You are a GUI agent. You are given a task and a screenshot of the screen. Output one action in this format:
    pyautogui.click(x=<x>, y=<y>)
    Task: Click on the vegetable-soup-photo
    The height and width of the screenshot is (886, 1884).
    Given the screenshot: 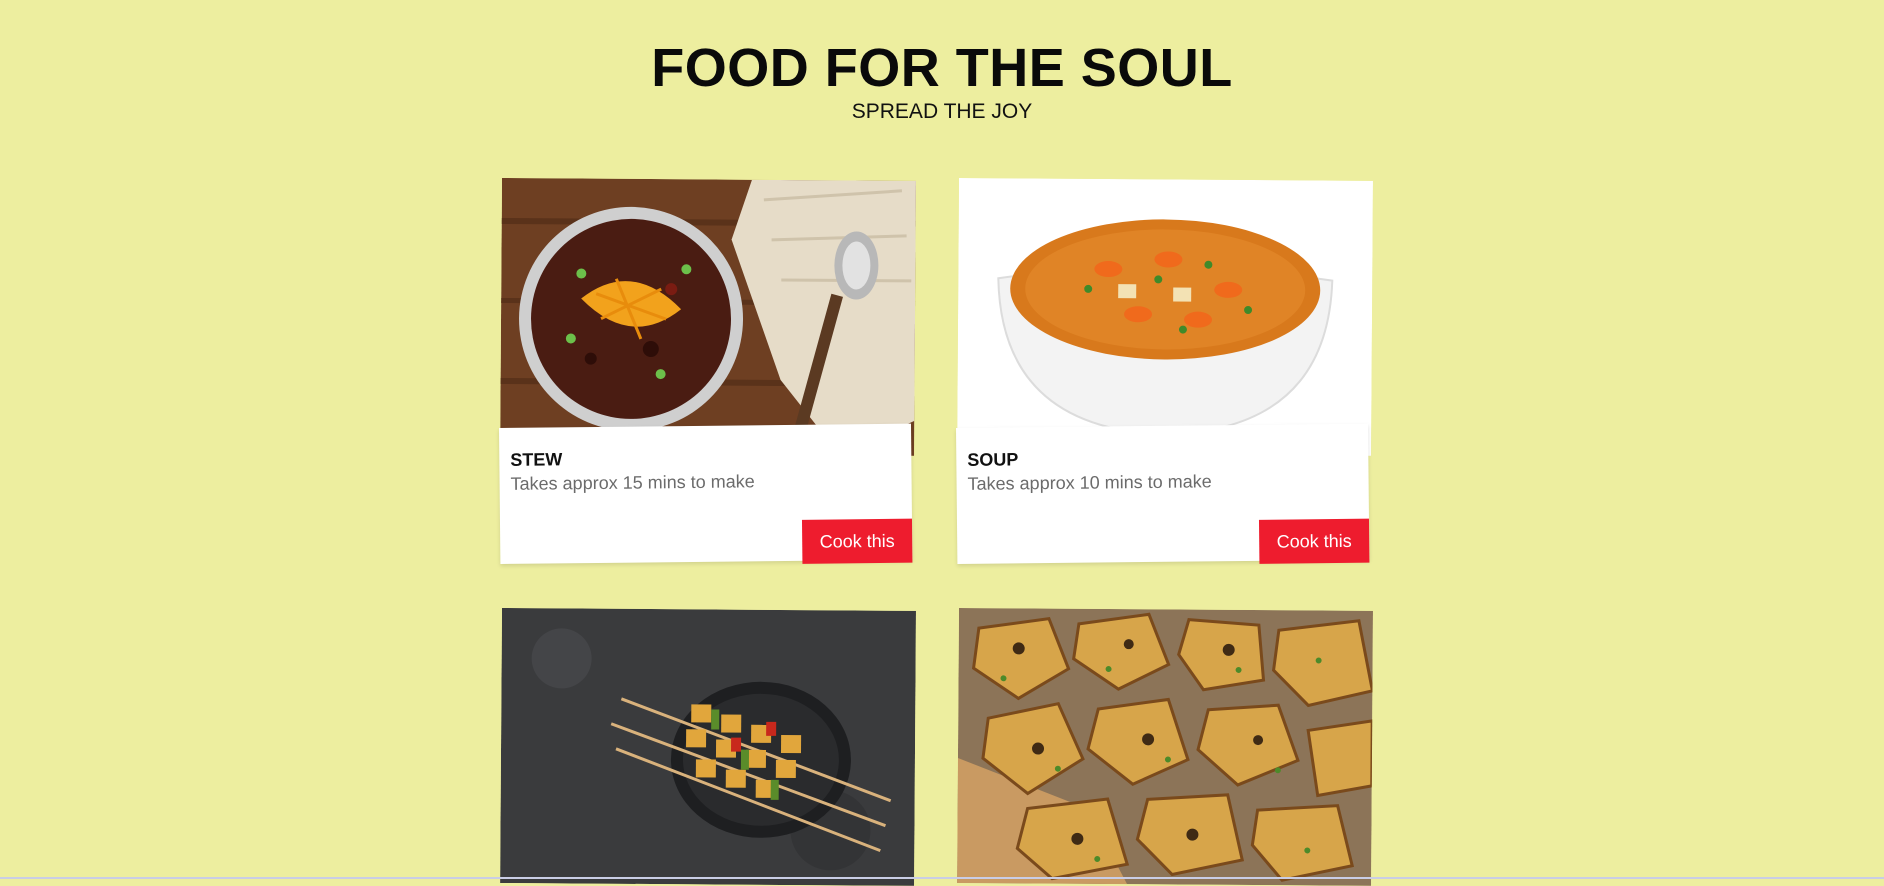 What is the action you would take?
    pyautogui.click(x=1165, y=317)
    